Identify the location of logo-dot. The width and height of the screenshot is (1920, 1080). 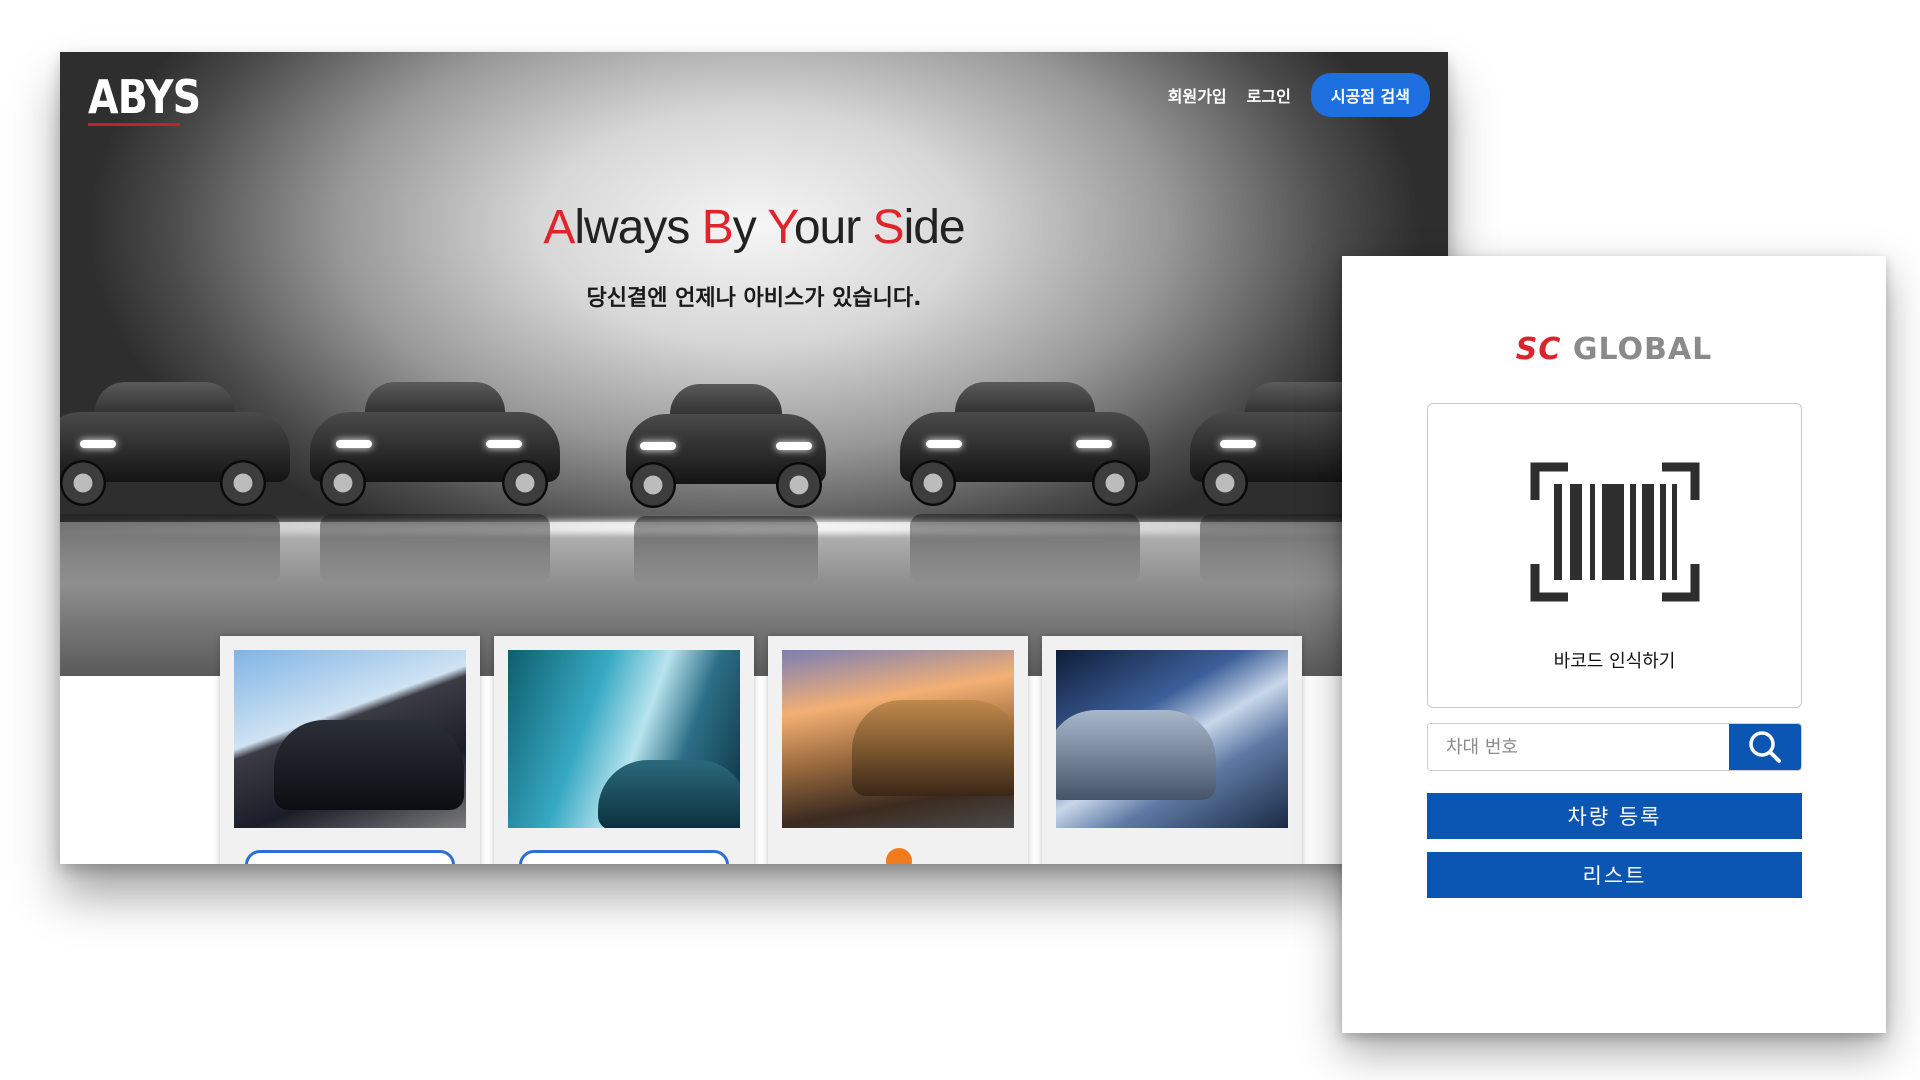
(899, 856).